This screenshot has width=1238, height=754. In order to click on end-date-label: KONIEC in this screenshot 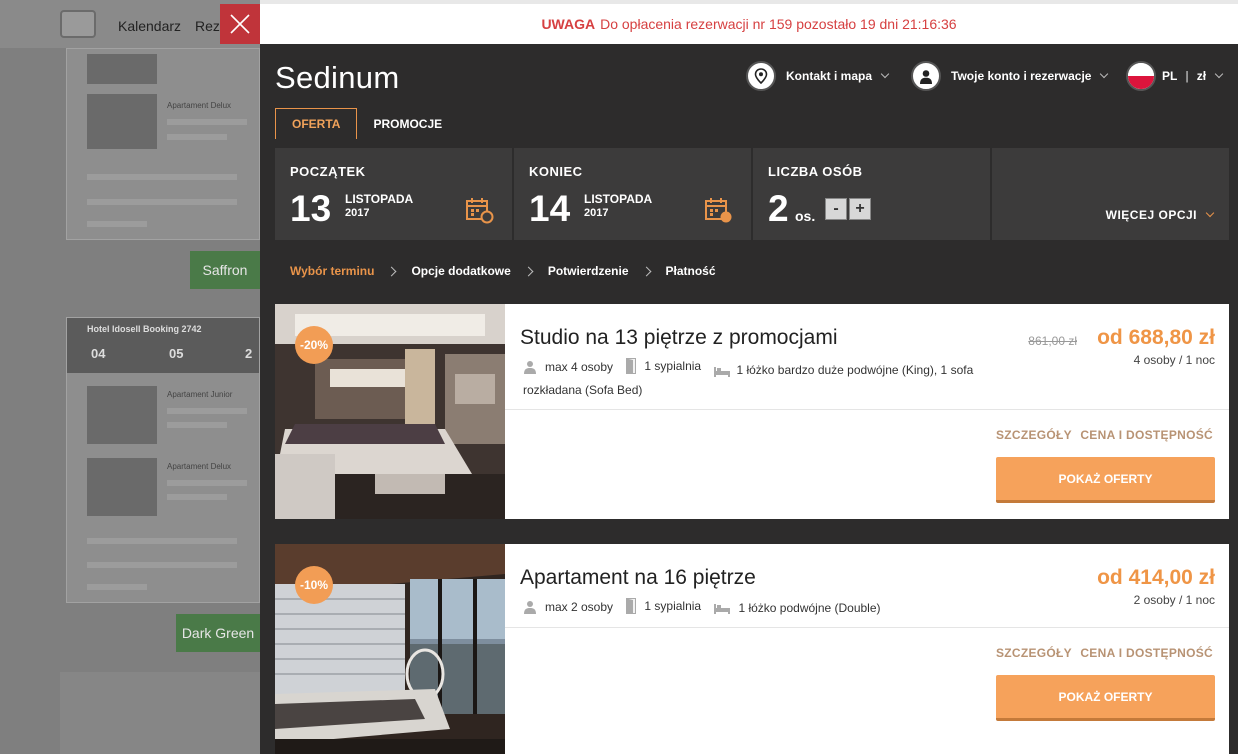, I will do `click(556, 171)`.